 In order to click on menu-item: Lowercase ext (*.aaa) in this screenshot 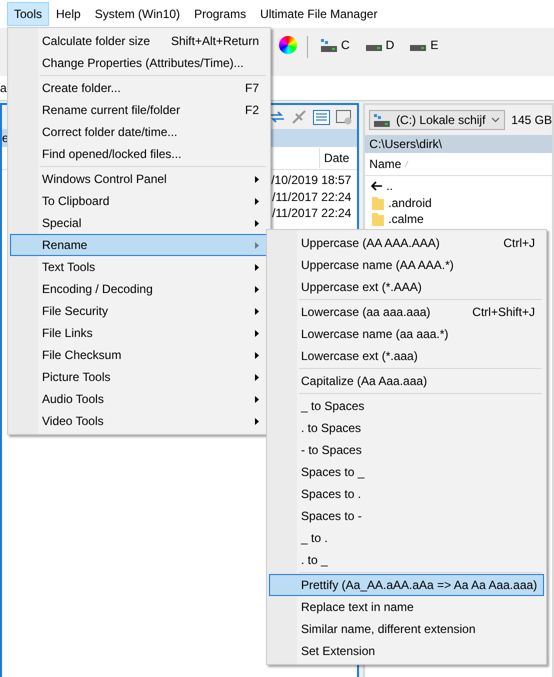, I will do `click(406, 356)`.